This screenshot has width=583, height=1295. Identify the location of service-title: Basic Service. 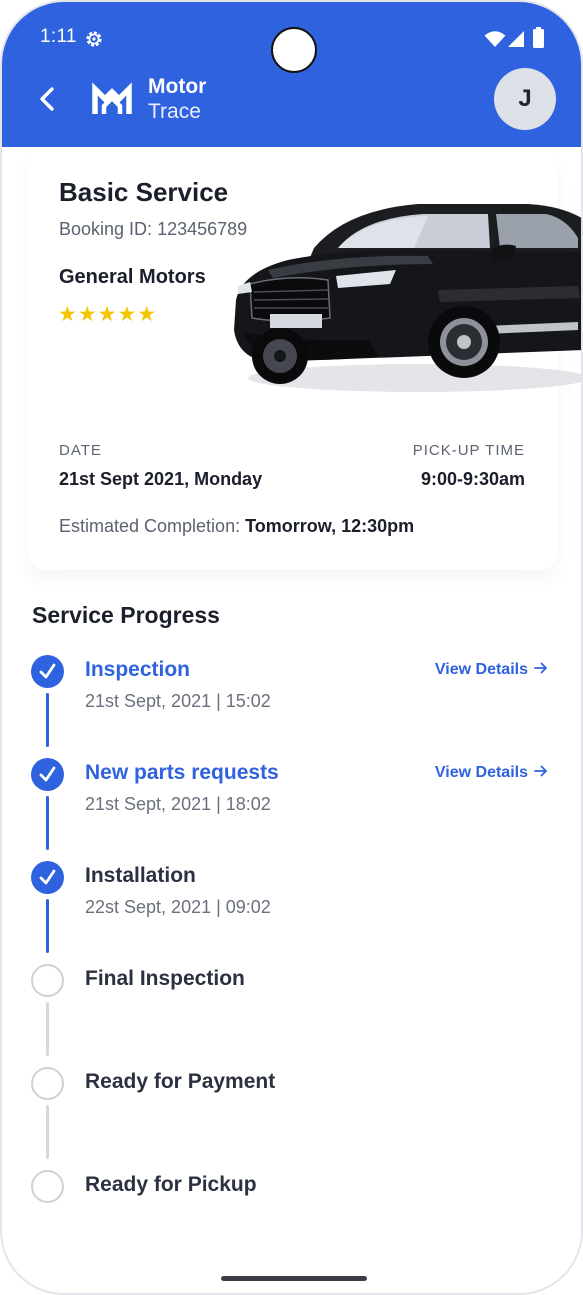
(144, 192).